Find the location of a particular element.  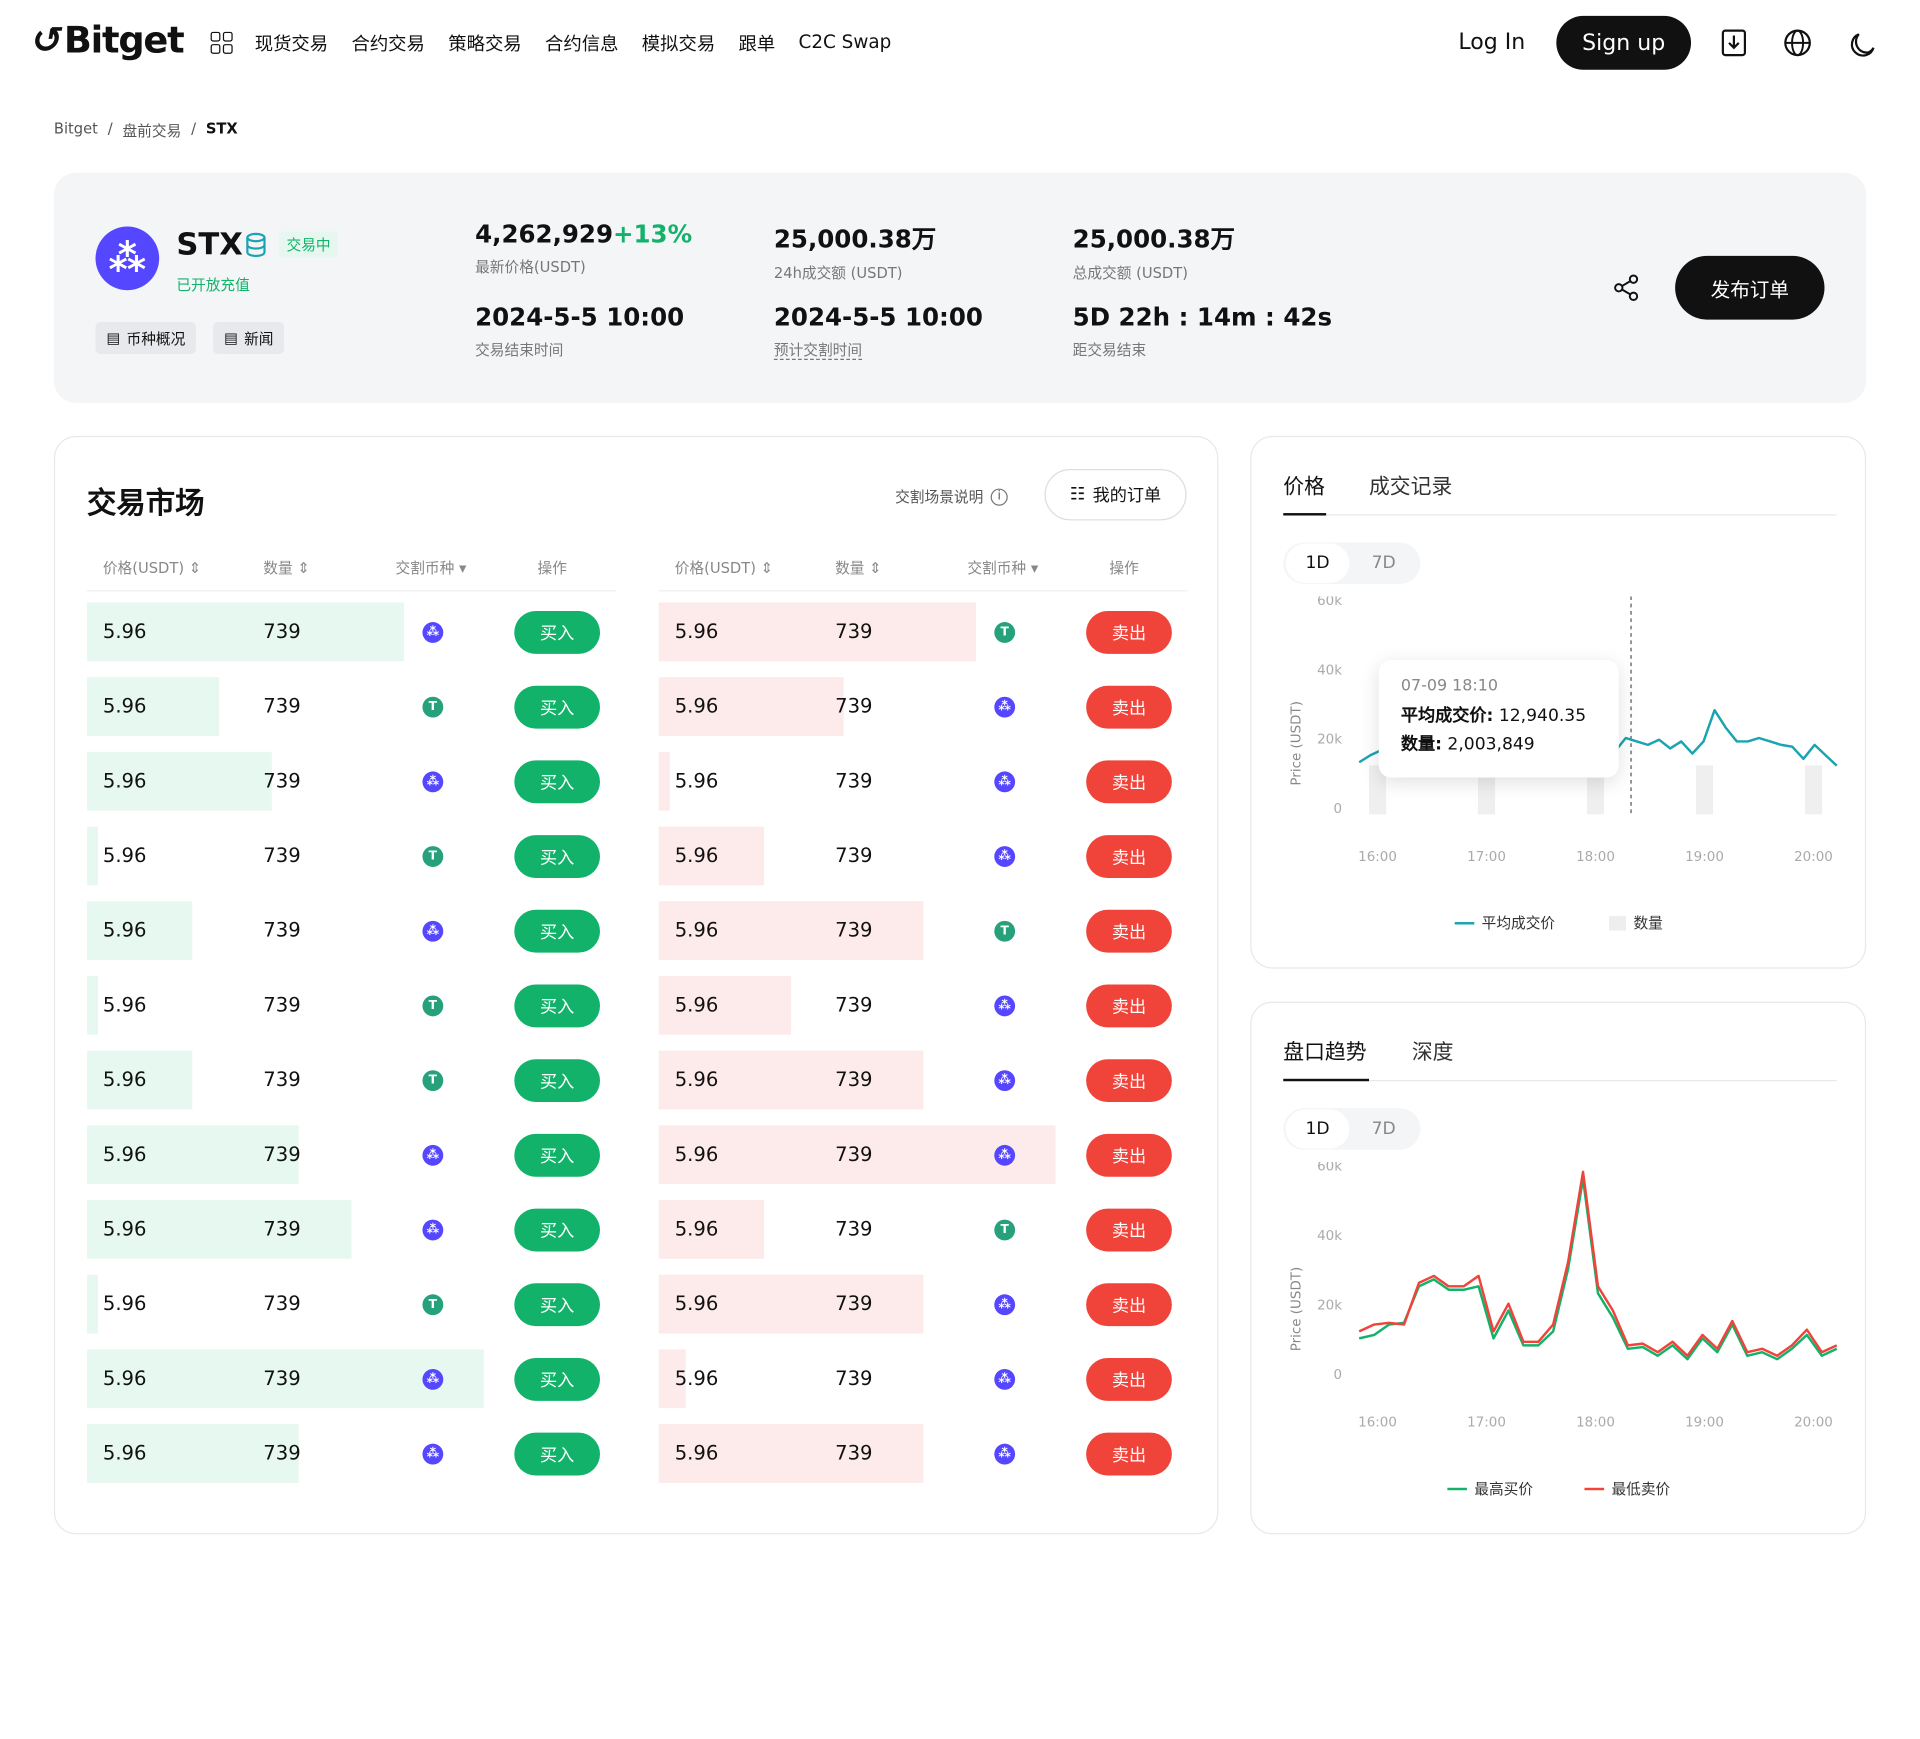

info-icon: i is located at coordinates (999, 496).